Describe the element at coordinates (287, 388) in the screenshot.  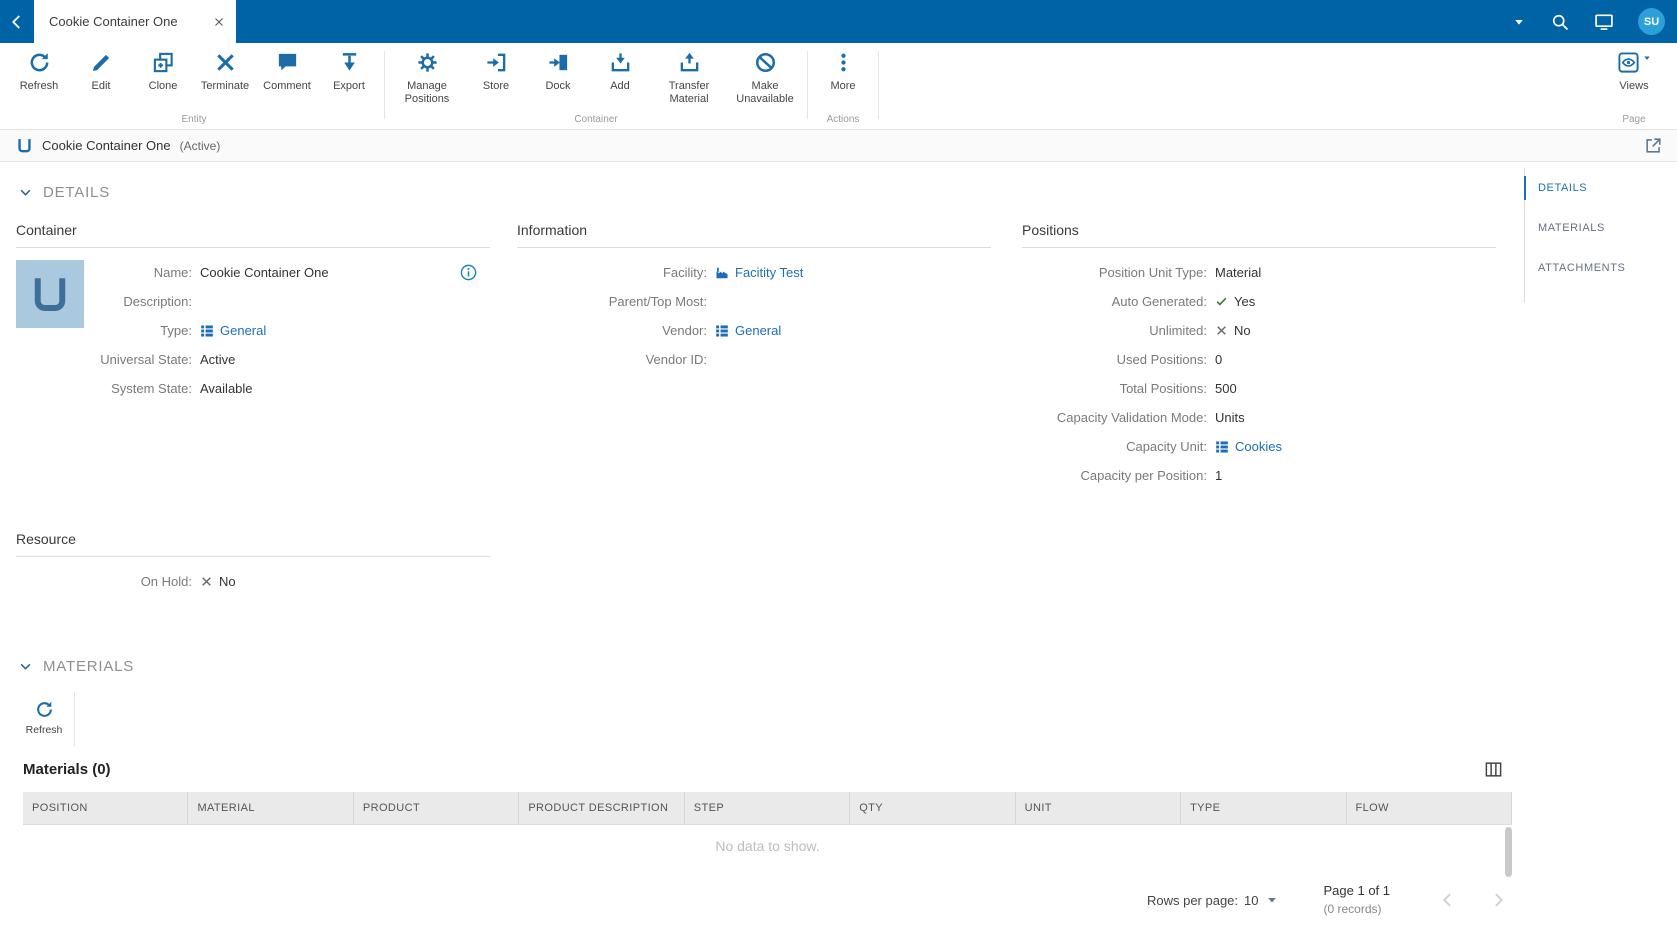
I see `field-row-system-state: System State: Available` at that location.